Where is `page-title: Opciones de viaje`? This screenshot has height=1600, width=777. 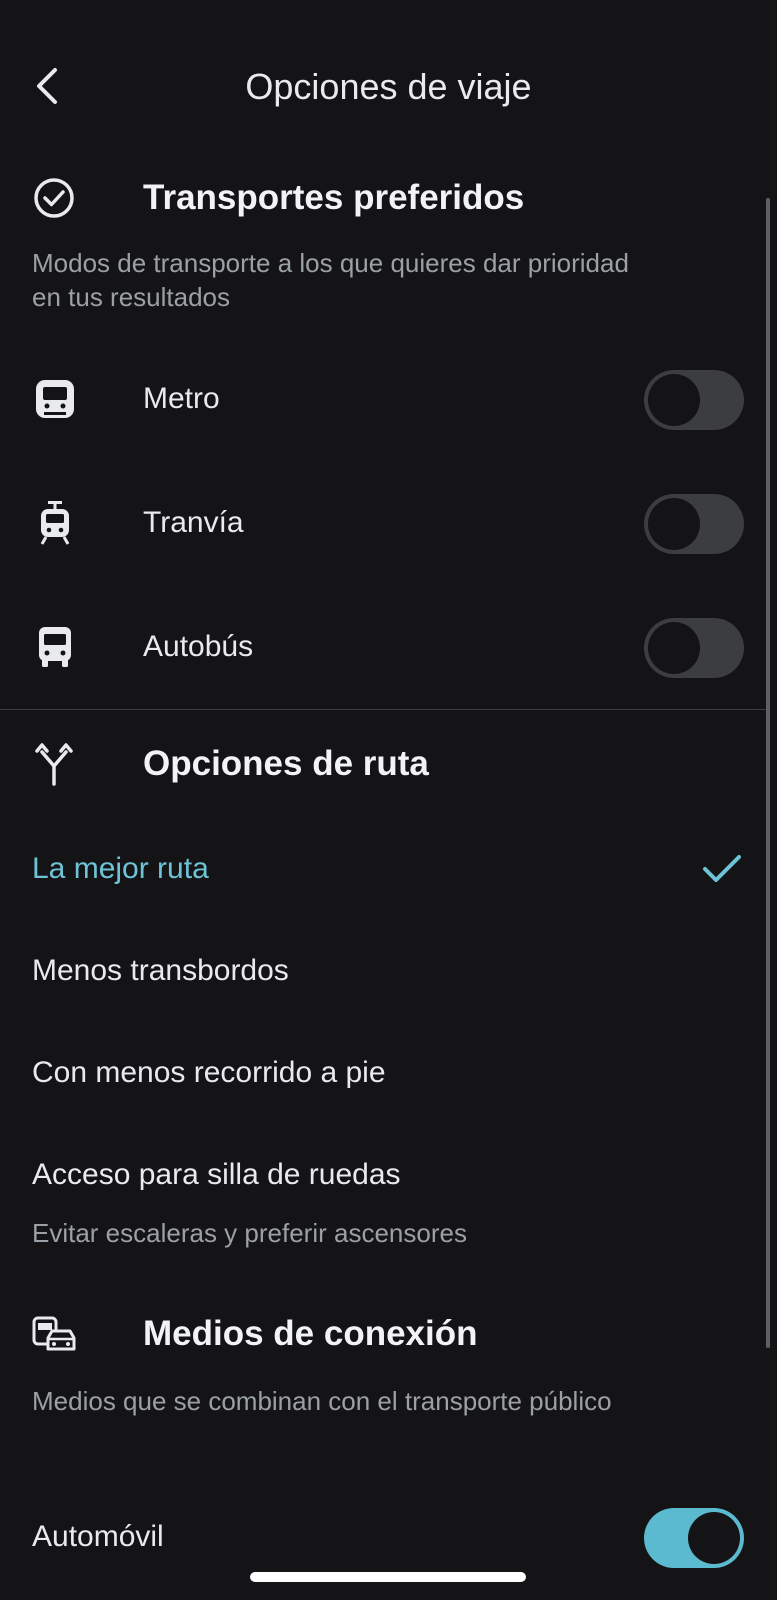
page-title: Opciones de viaje is located at coordinates (388, 86).